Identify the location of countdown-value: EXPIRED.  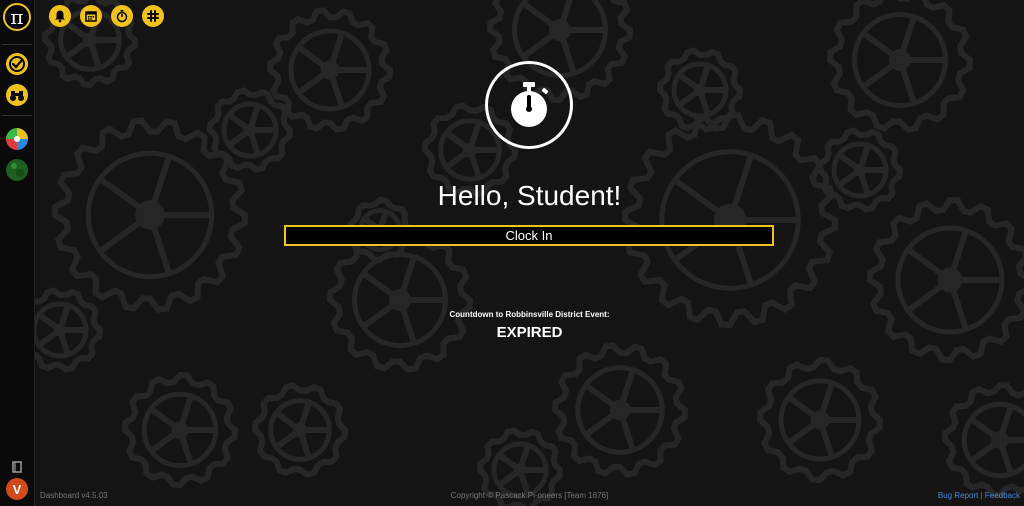
(529, 332).